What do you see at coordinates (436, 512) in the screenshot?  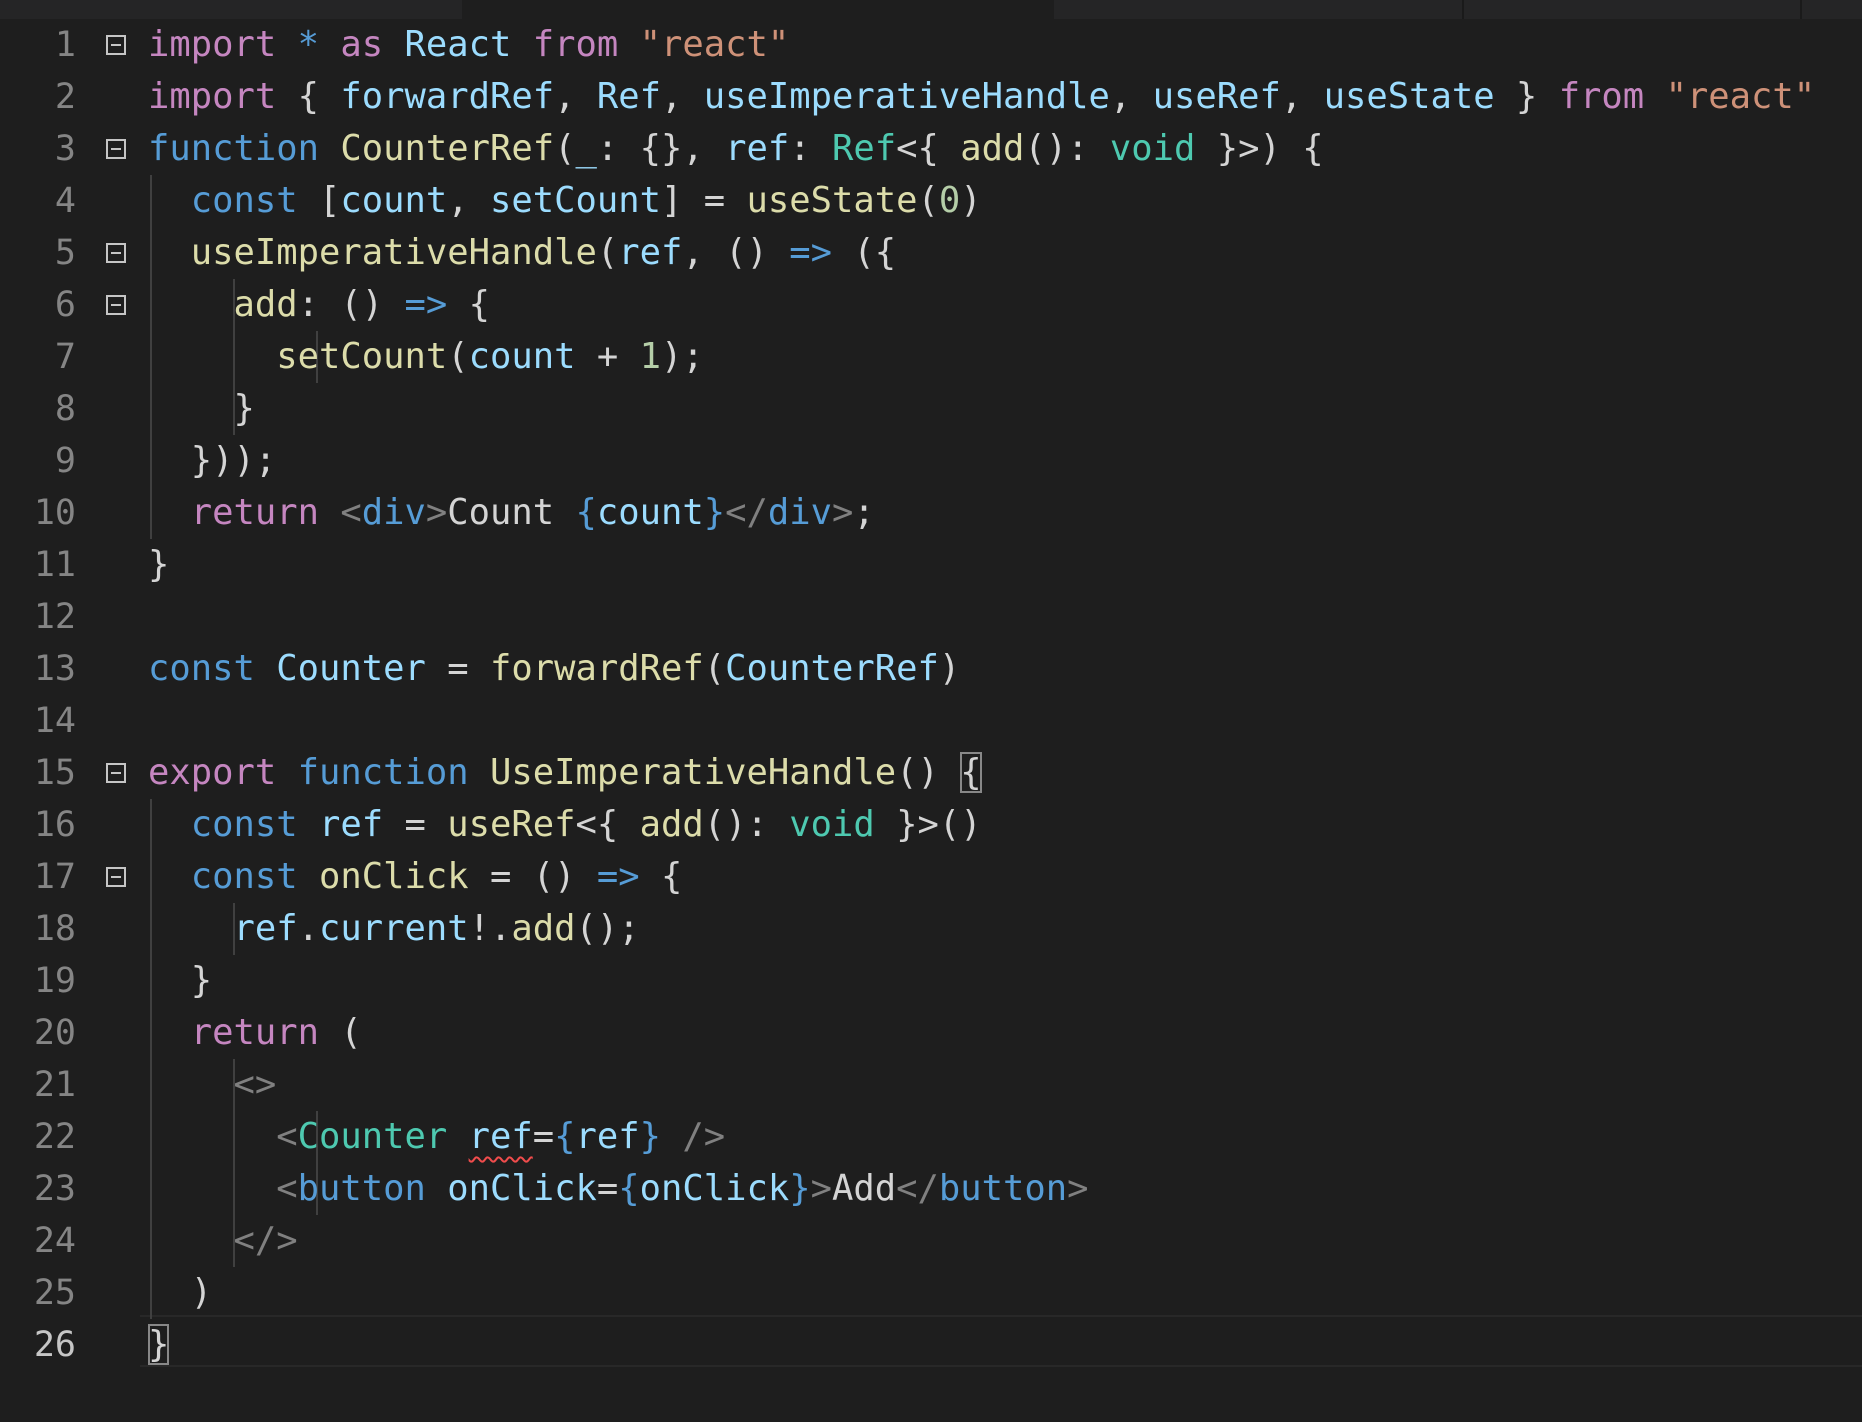 I see `code-token: >` at bounding box center [436, 512].